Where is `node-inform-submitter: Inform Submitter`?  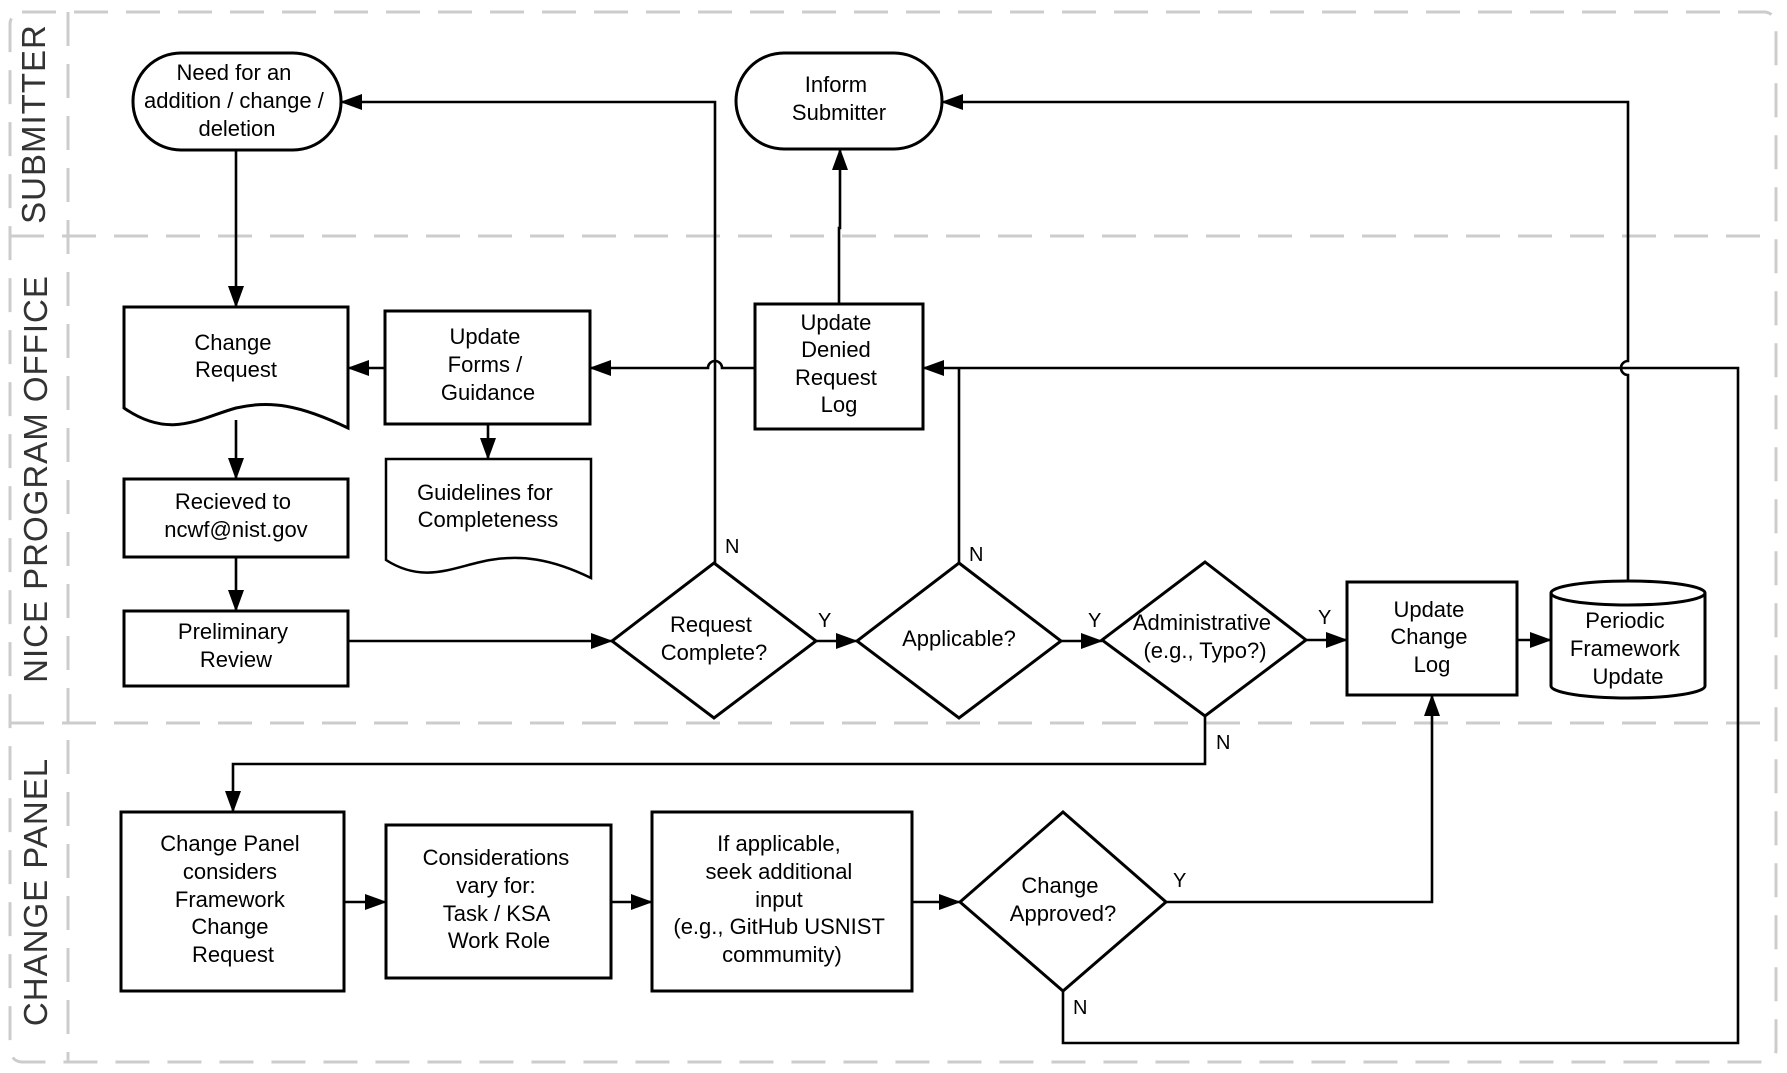 node-inform-submitter: Inform Submitter is located at coordinates (839, 101).